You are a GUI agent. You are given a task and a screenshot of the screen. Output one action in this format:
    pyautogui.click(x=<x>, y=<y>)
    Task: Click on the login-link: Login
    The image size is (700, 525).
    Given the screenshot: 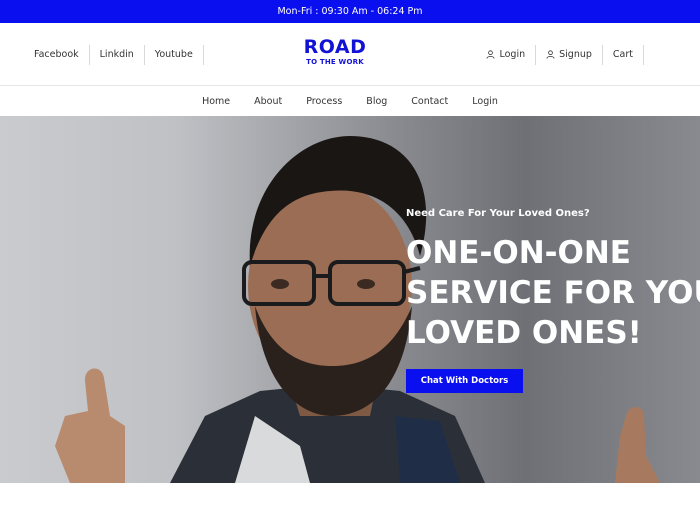 What is the action you would take?
    pyautogui.click(x=505, y=55)
    